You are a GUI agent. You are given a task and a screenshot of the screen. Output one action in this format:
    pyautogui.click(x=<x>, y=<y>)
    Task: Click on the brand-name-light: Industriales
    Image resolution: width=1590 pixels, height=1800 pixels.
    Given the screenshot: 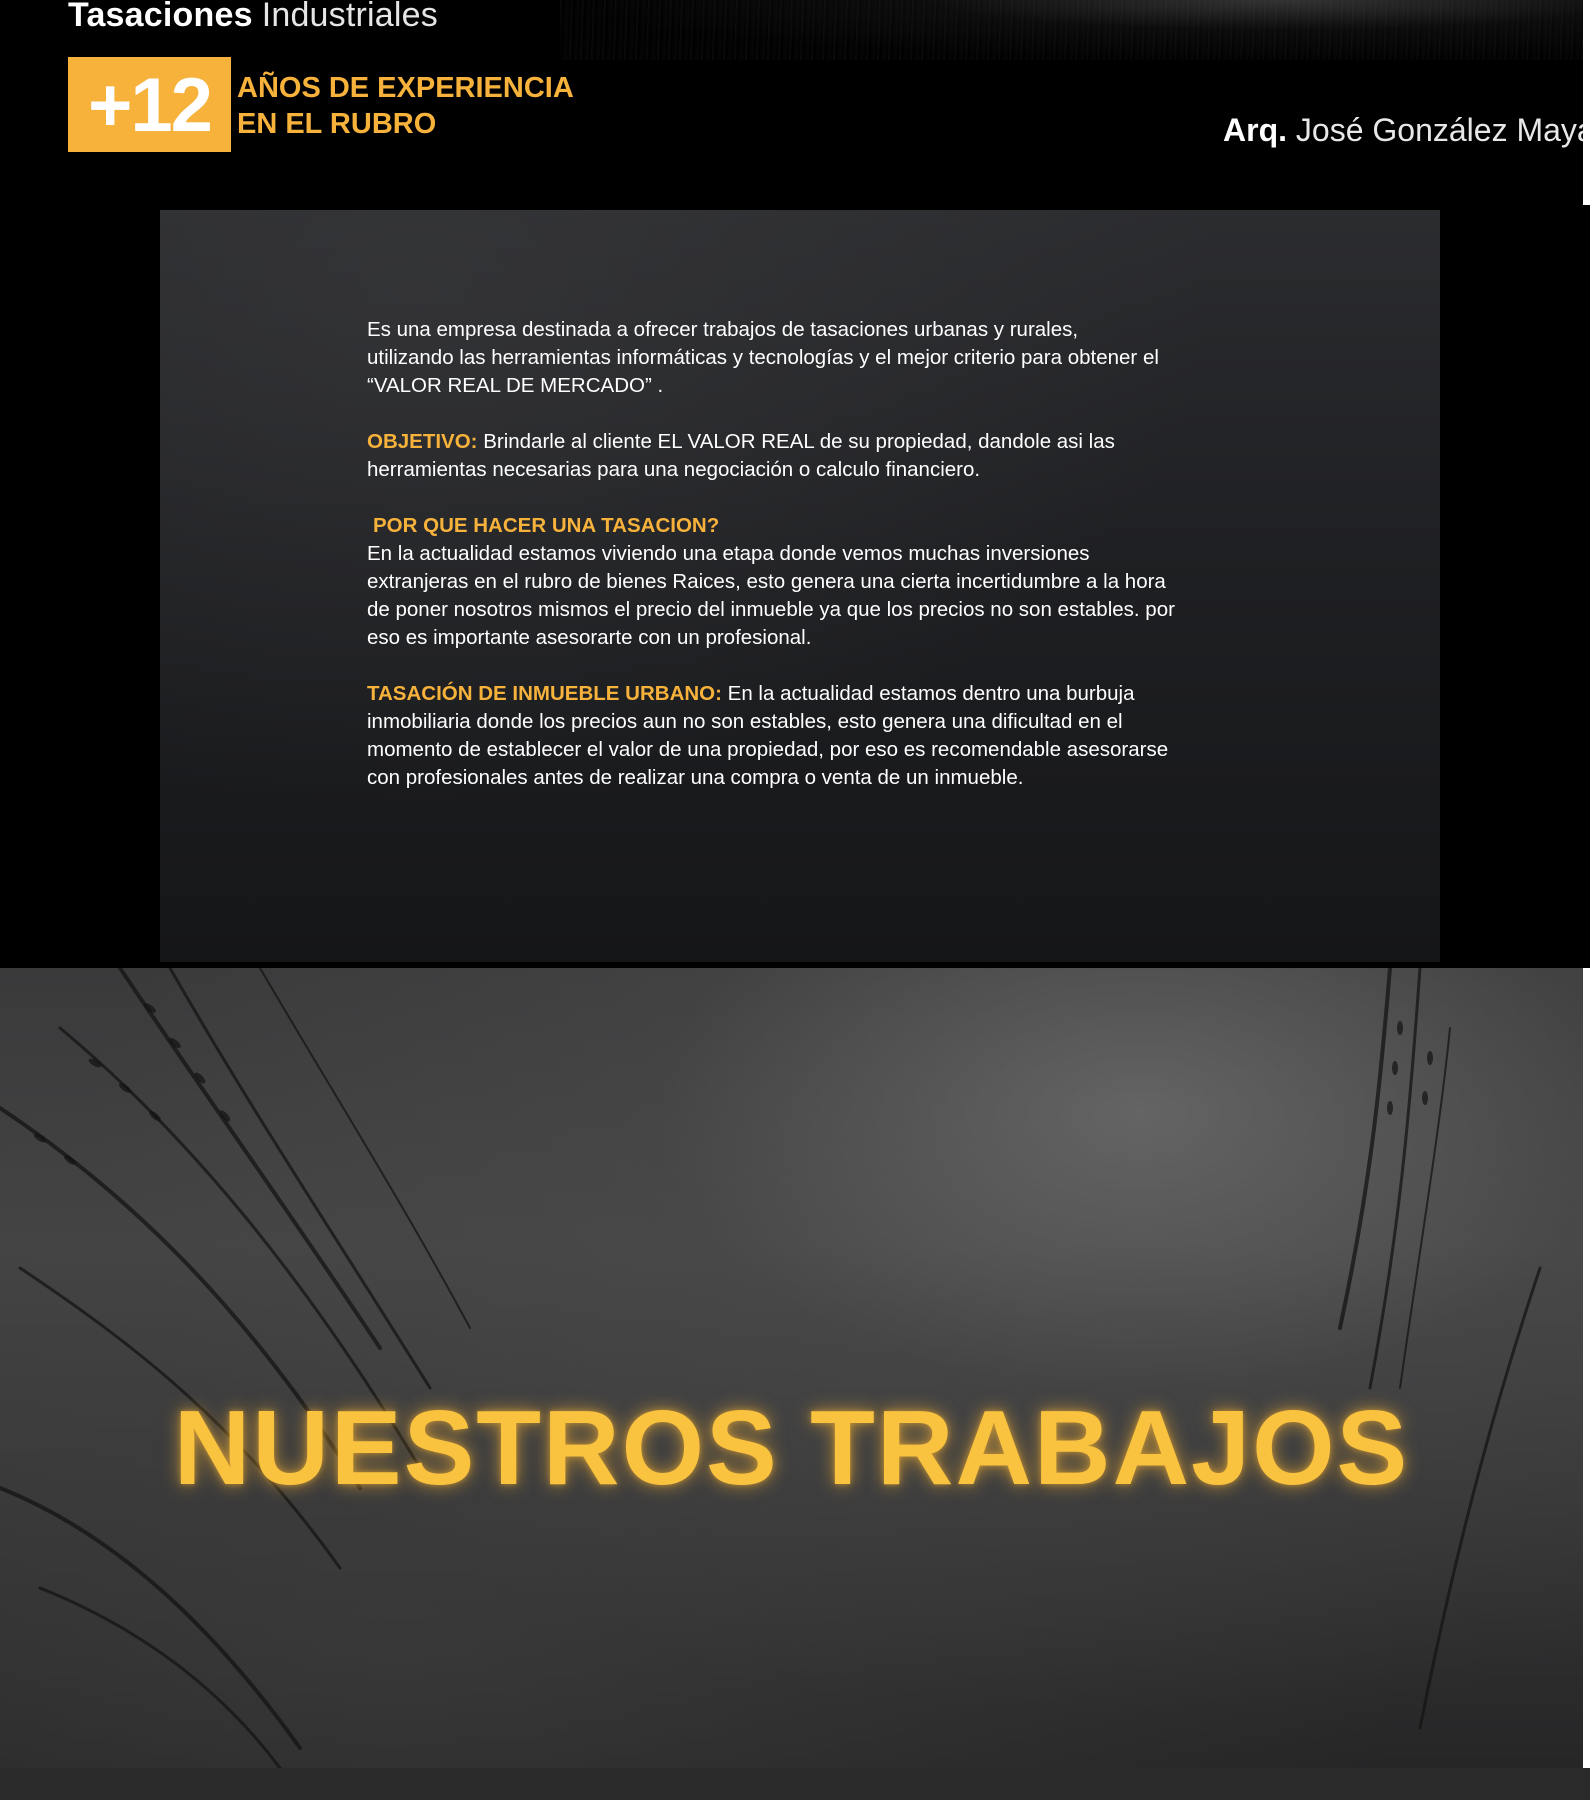 What is the action you would take?
    pyautogui.click(x=349, y=17)
    